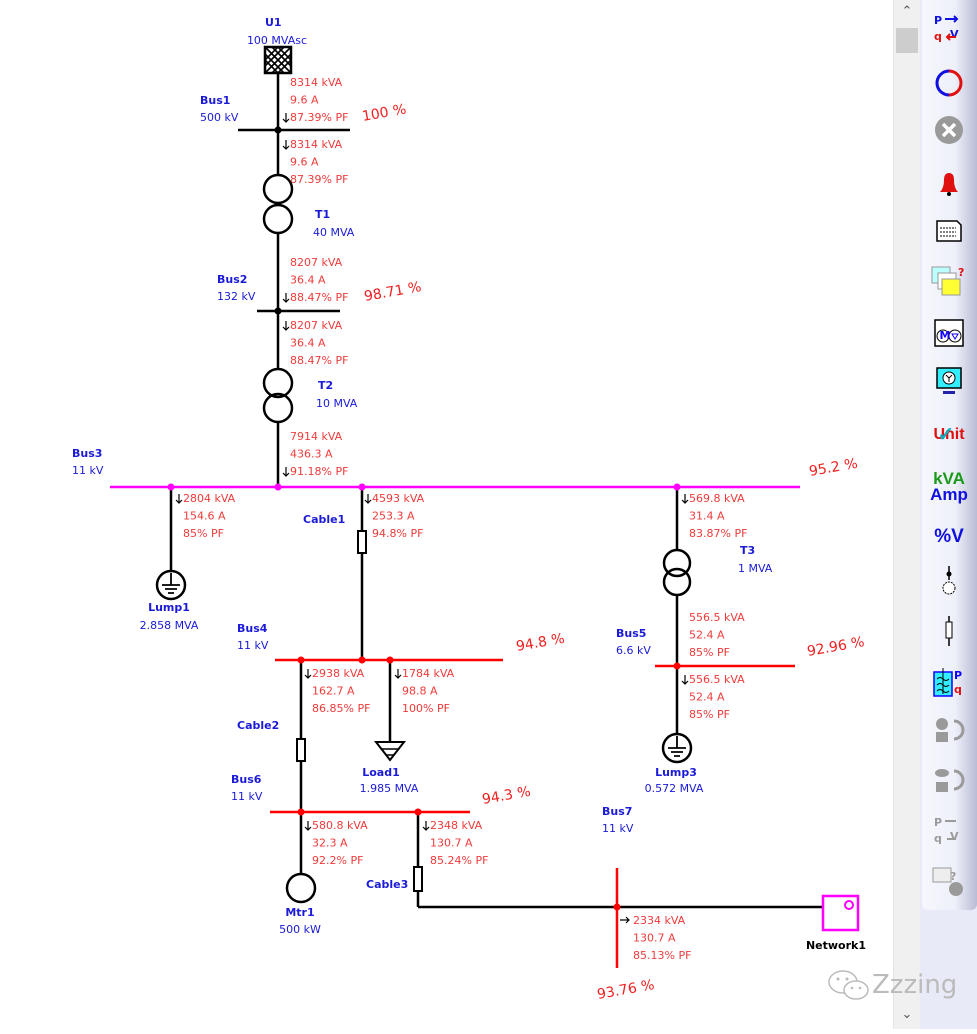  Describe the element at coordinates (301, 888) in the screenshot. I see `motor-mtr1-symbol` at that location.